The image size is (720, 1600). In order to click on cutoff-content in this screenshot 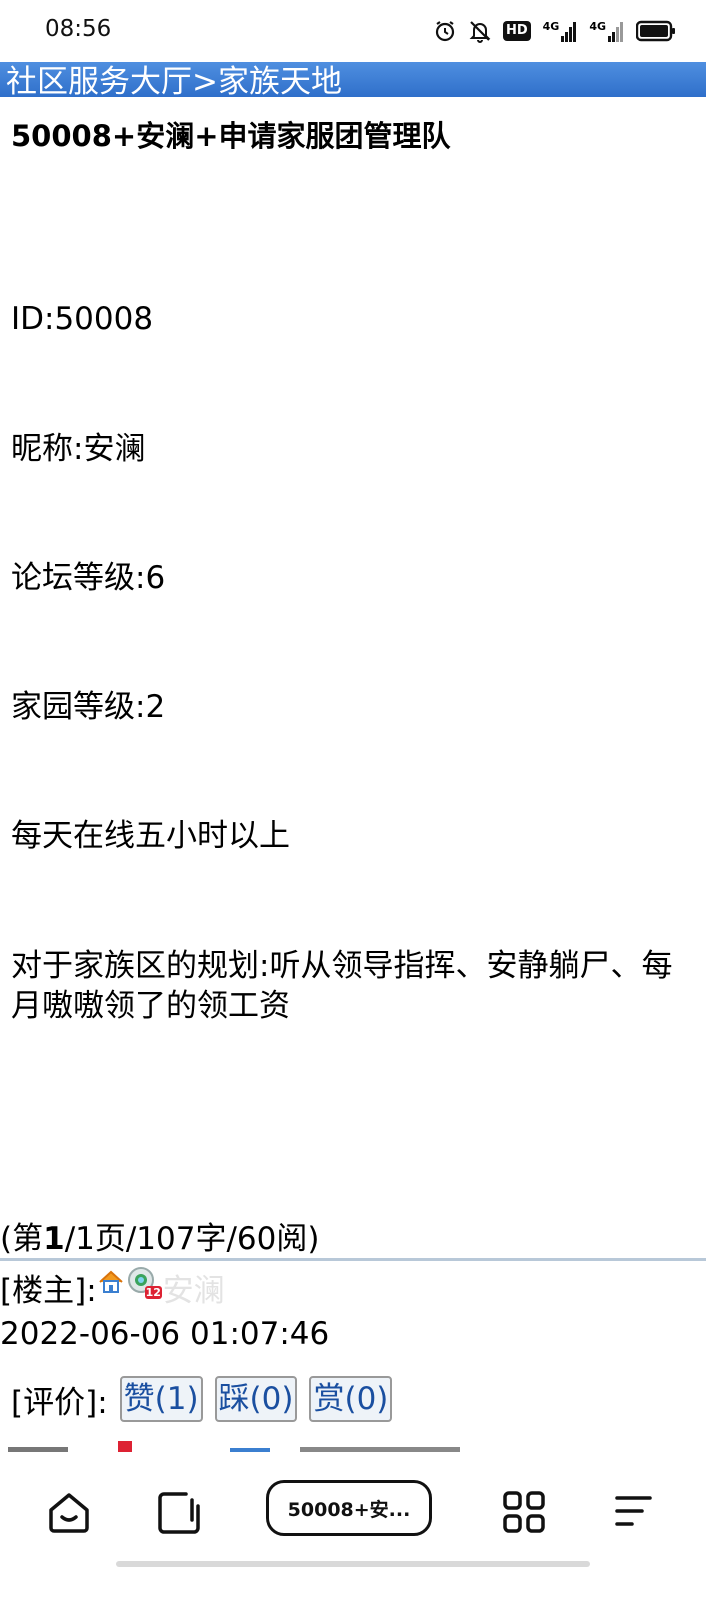, I will do `click(353, 1445)`.